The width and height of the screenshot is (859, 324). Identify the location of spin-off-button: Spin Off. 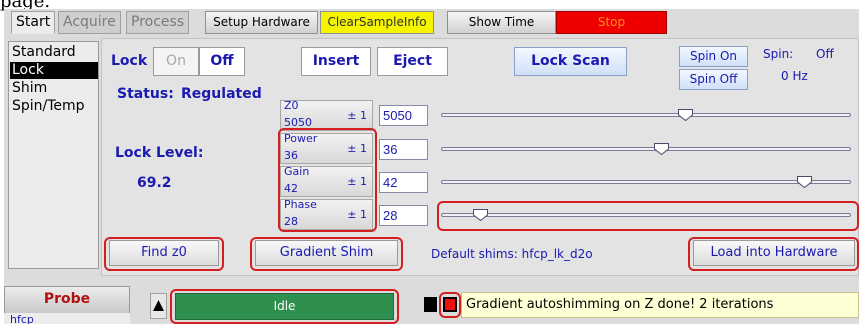
(713, 79).